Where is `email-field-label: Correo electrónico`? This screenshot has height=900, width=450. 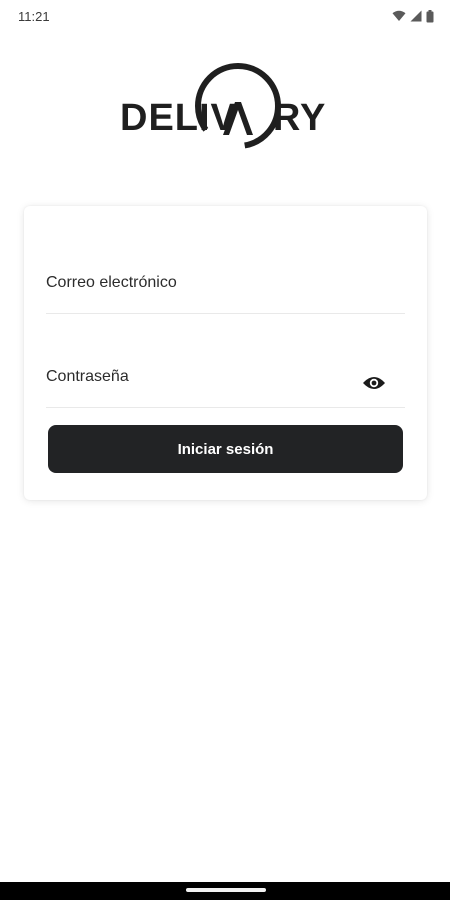
email-field-label: Correo electrónico is located at coordinates (111, 282).